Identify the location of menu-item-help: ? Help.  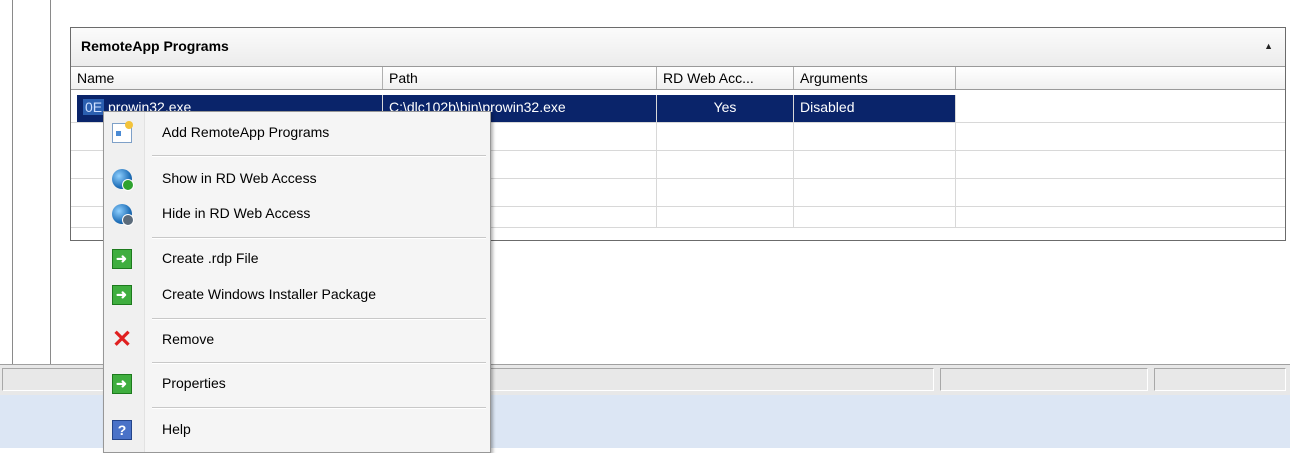
(296, 430).